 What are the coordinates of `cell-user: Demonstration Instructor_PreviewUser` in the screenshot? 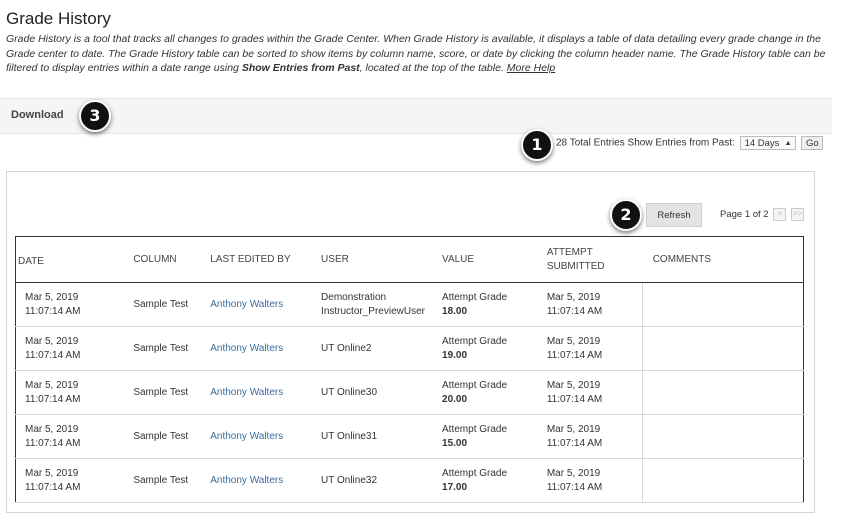 It's located at (372, 304).